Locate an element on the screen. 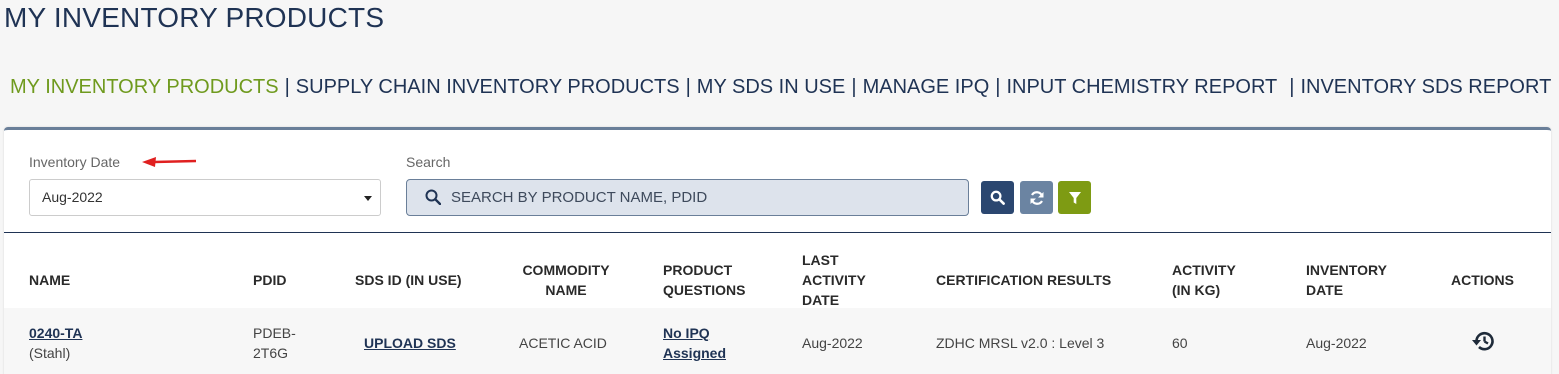 Image resolution: width=1559 pixels, height=374 pixels. history-icon is located at coordinates (1483, 341).